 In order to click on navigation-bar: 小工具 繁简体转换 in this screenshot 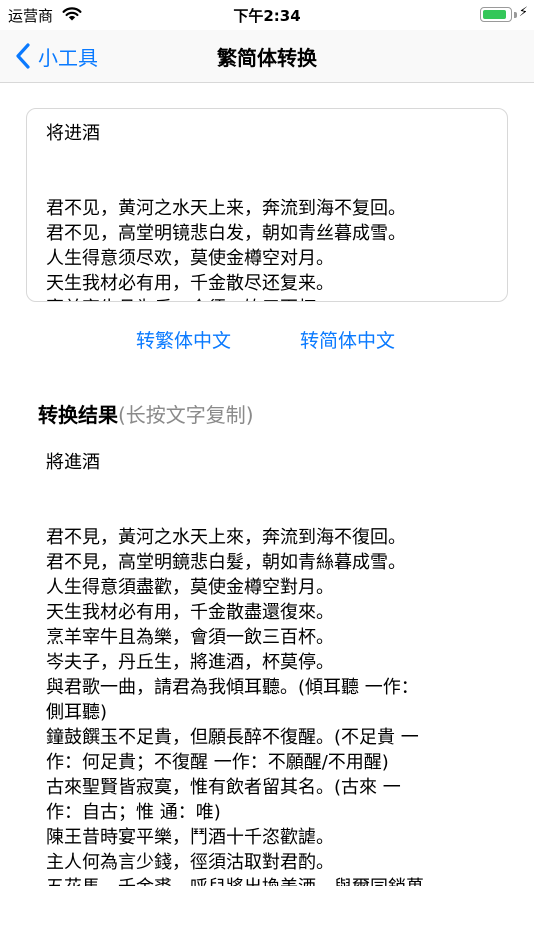, I will do `click(267, 56)`.